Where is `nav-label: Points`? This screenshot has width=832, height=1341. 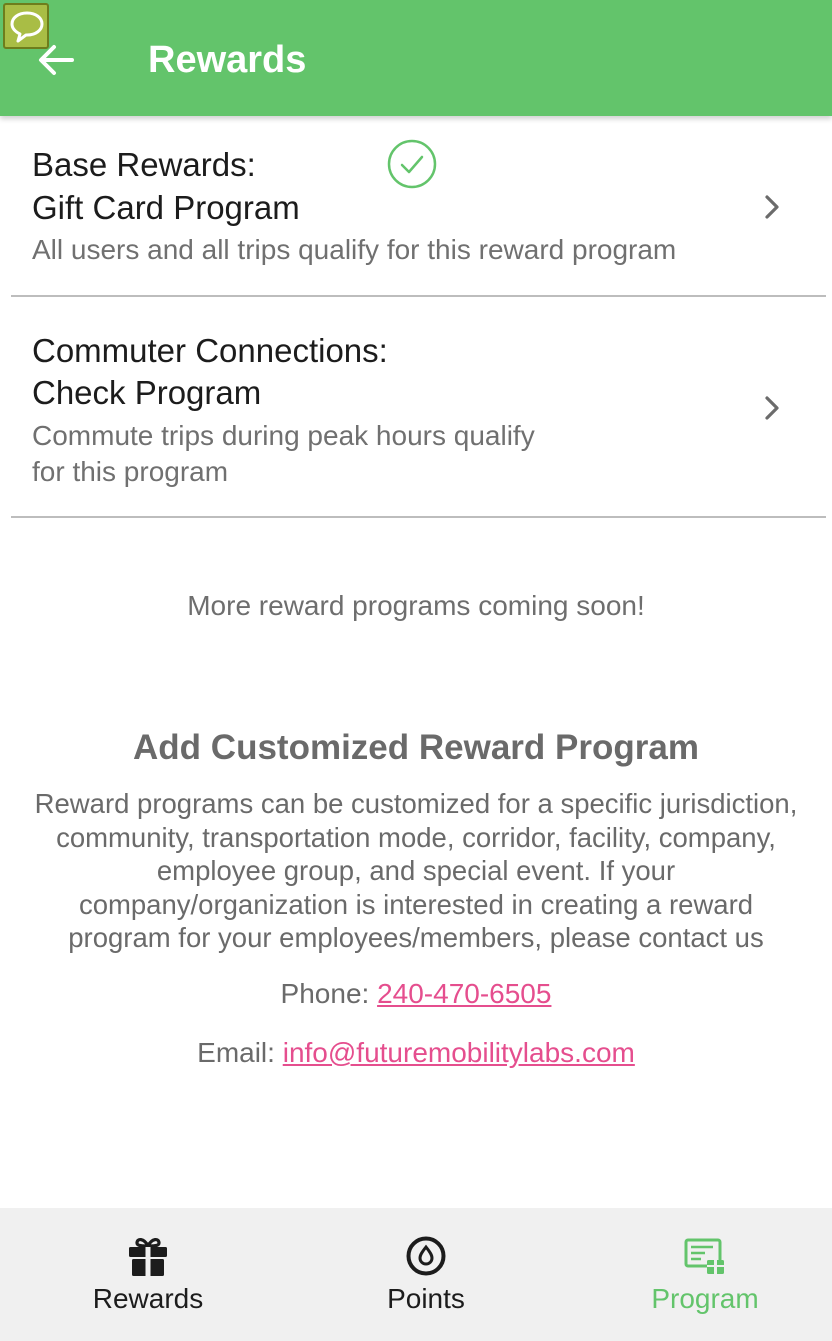 nav-label: Points is located at coordinates (426, 1298).